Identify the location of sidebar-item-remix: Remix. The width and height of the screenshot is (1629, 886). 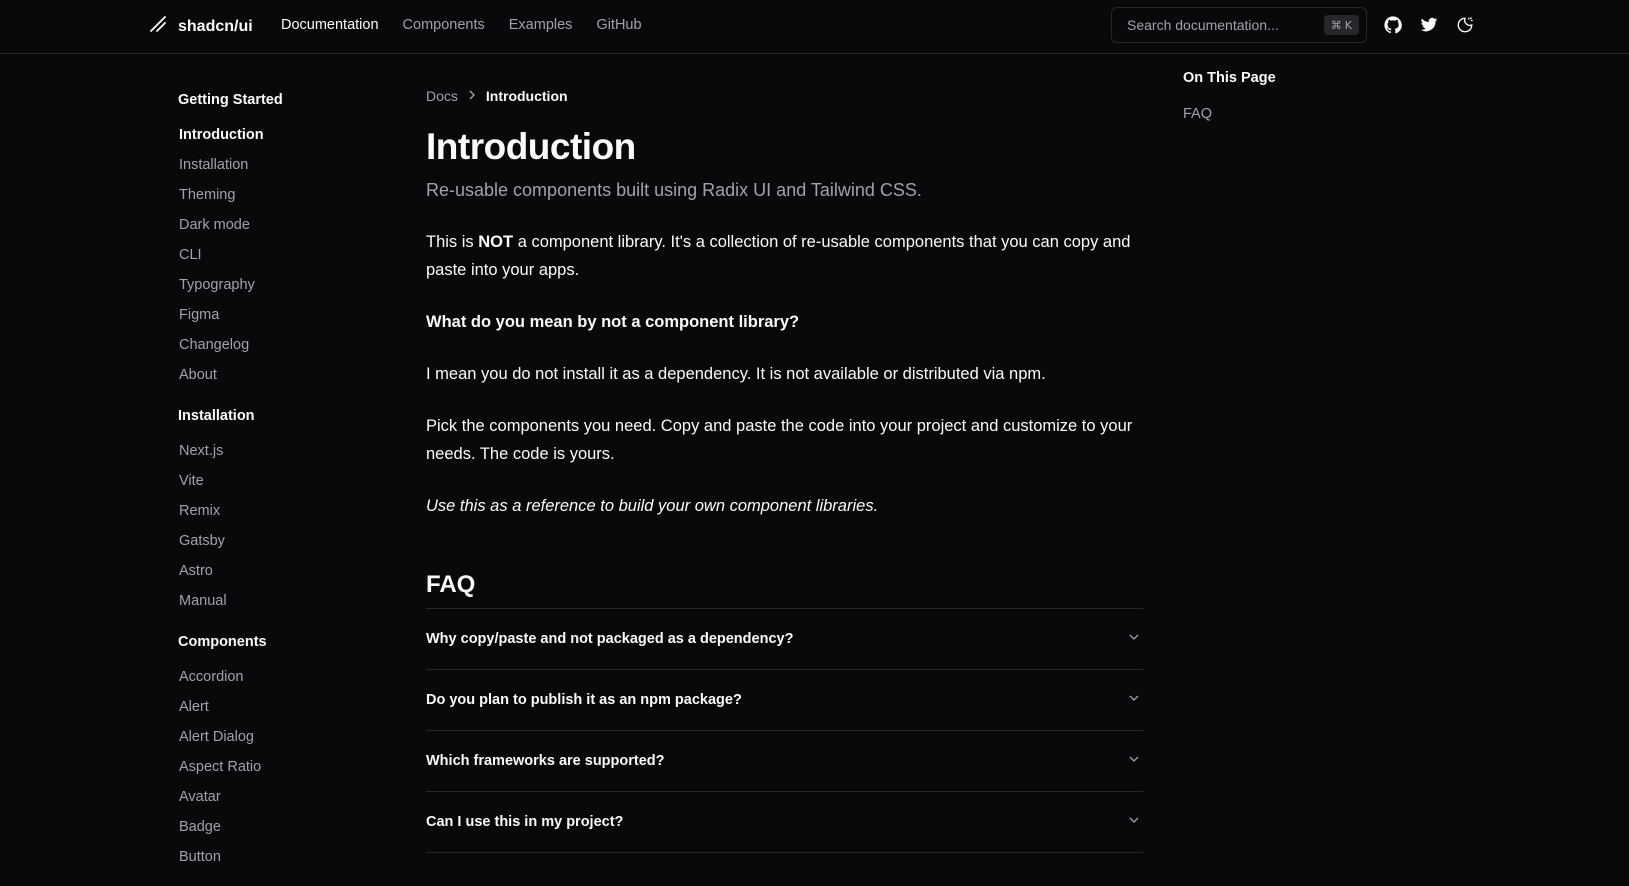
(278, 511).